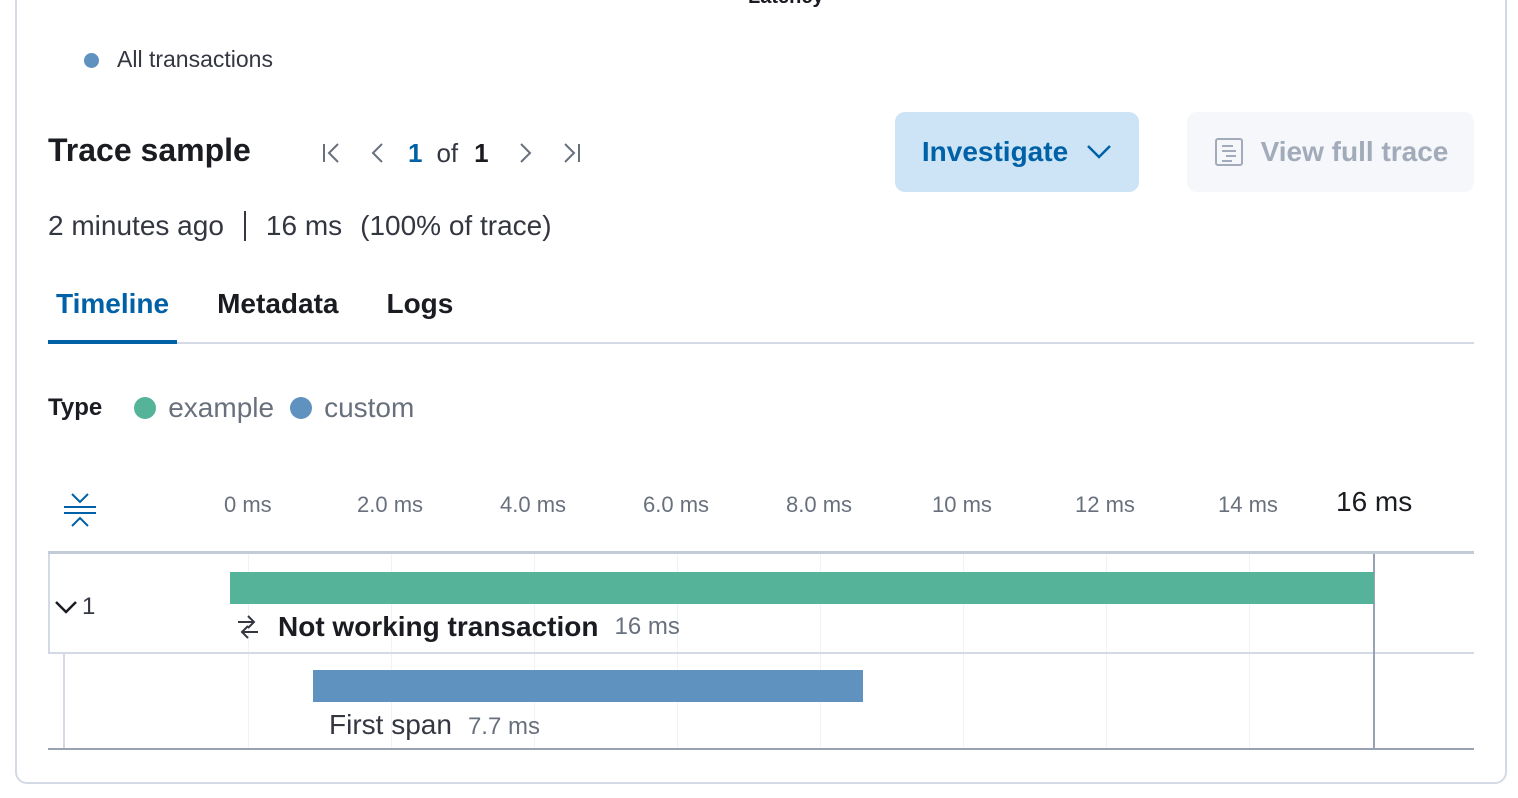 The image size is (1518, 798). What do you see at coordinates (277, 311) in the screenshot?
I see `tab-metadata: Metadata` at bounding box center [277, 311].